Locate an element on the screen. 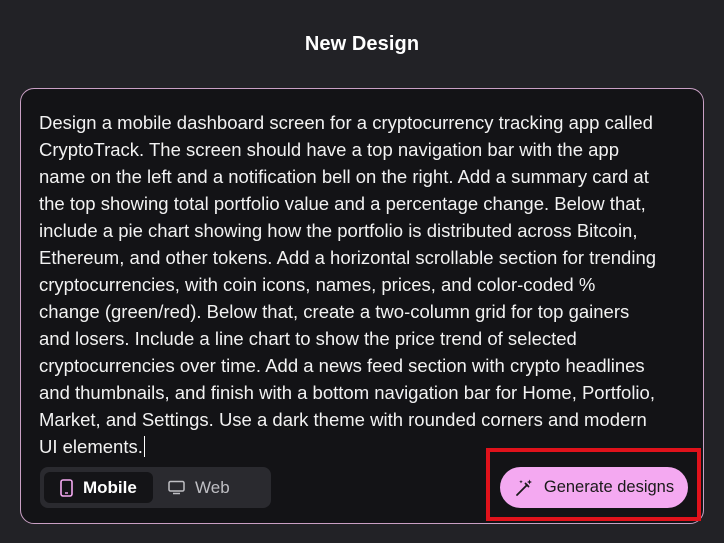 The width and height of the screenshot is (724, 543). magic-wand-icon is located at coordinates (523, 487).